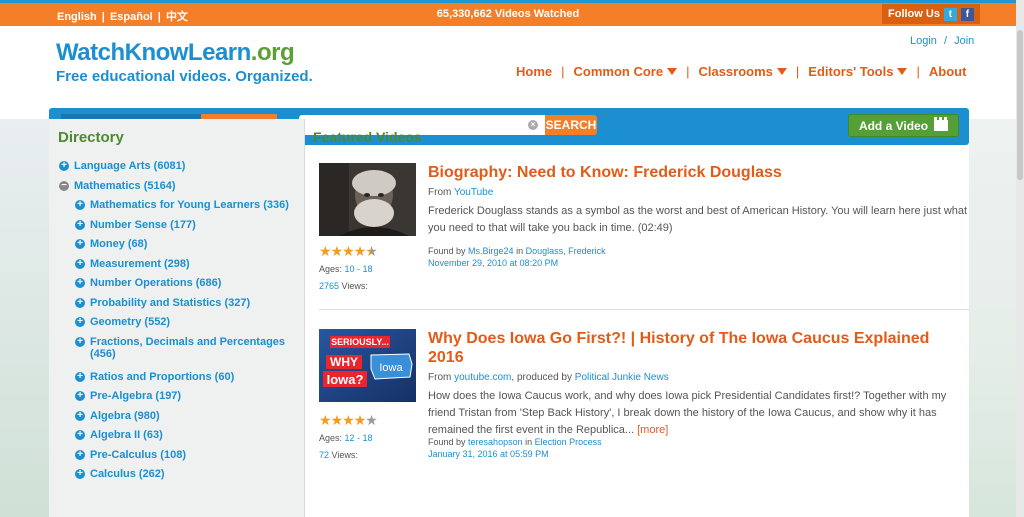  What do you see at coordinates (367, 365) in the screenshot?
I see `video-thumbnail-iowa: SERIOUSLY... WHY Iowa? Iowa` at bounding box center [367, 365].